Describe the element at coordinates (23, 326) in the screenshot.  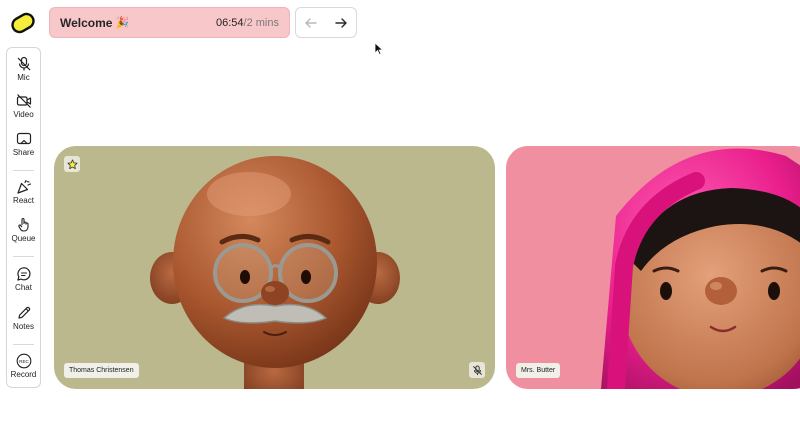
I see `notes-label: Notes` at that location.